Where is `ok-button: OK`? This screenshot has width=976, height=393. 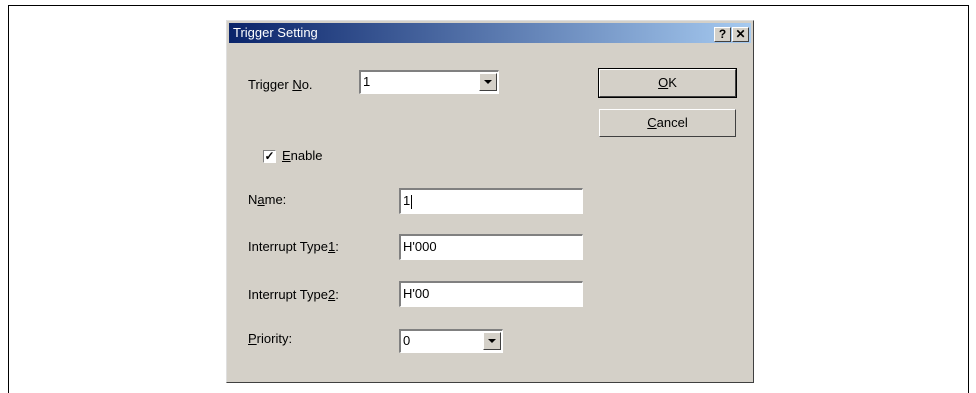
ok-button: OK is located at coordinates (667, 83).